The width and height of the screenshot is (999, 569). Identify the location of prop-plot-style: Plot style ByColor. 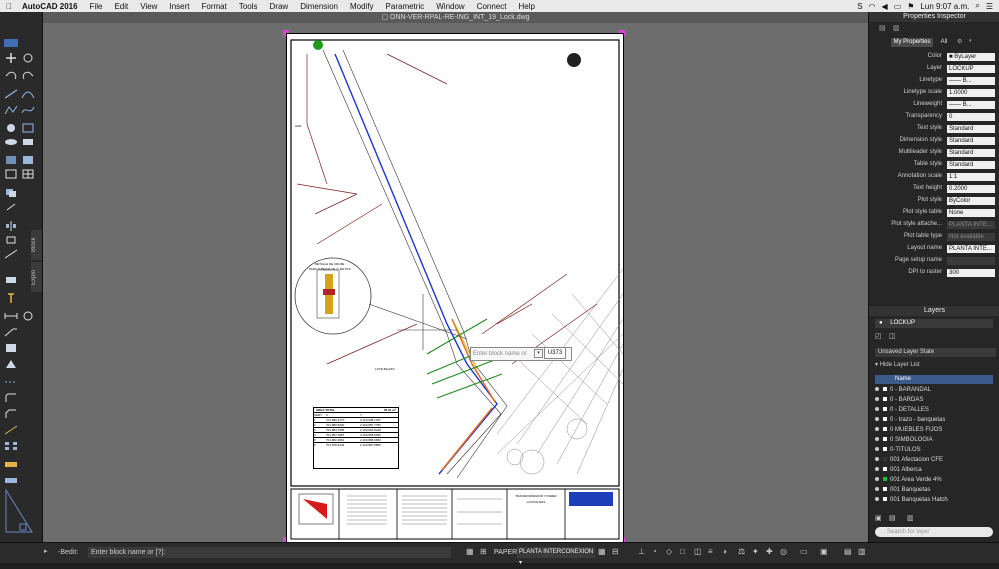
(934, 201).